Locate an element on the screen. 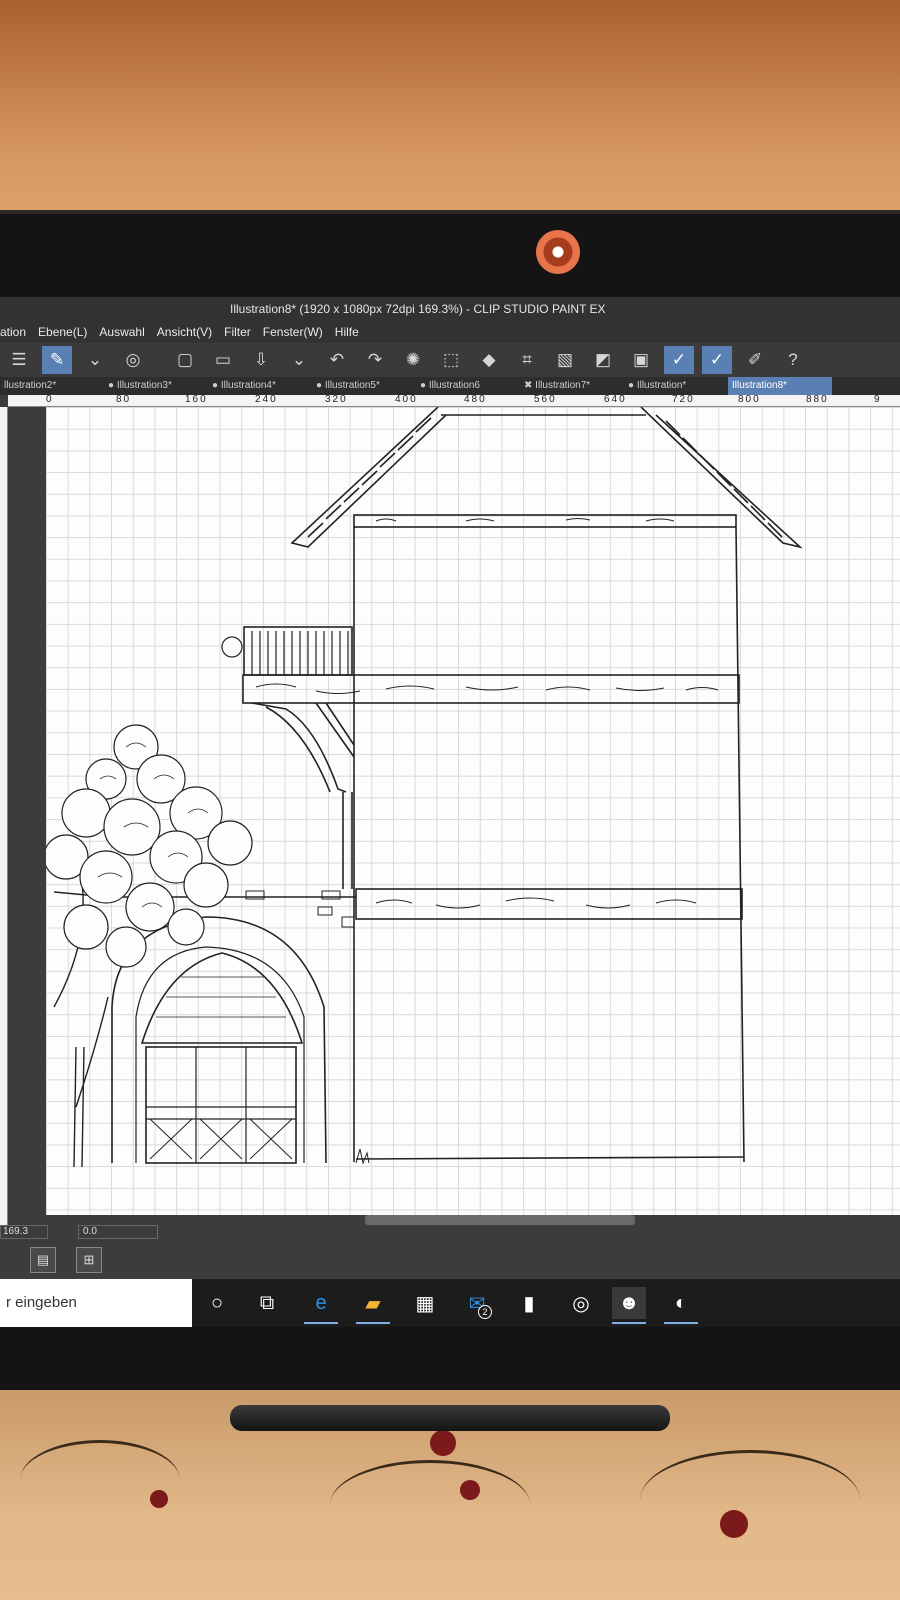  clip-studio-swirl-icon: ◎ is located at coordinates (581, 1303).